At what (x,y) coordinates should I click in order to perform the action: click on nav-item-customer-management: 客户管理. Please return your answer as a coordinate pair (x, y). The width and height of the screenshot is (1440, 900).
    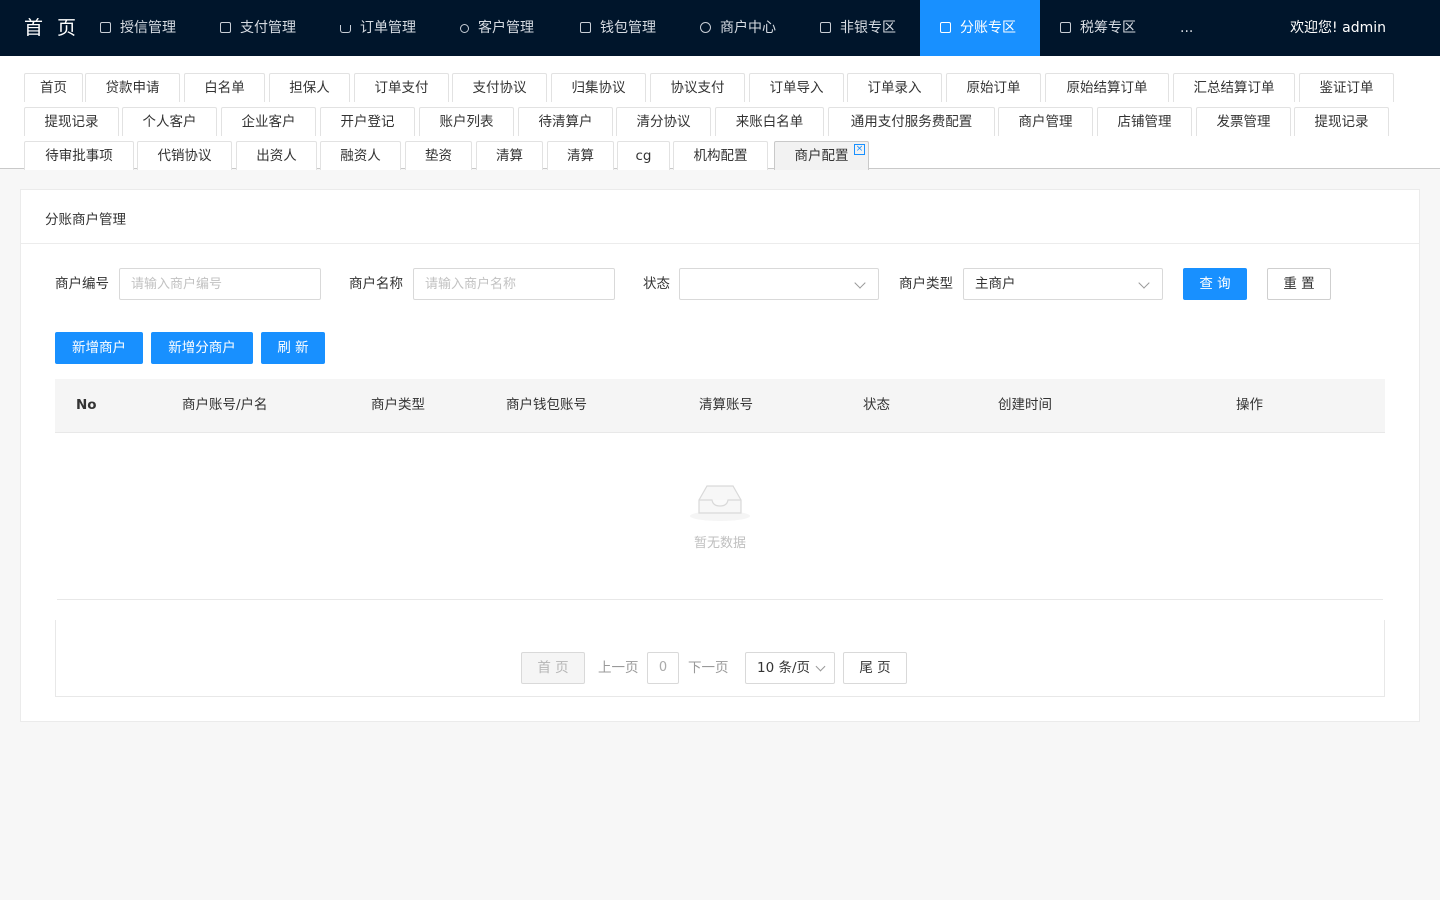
    Looking at the image, I should click on (497, 28).